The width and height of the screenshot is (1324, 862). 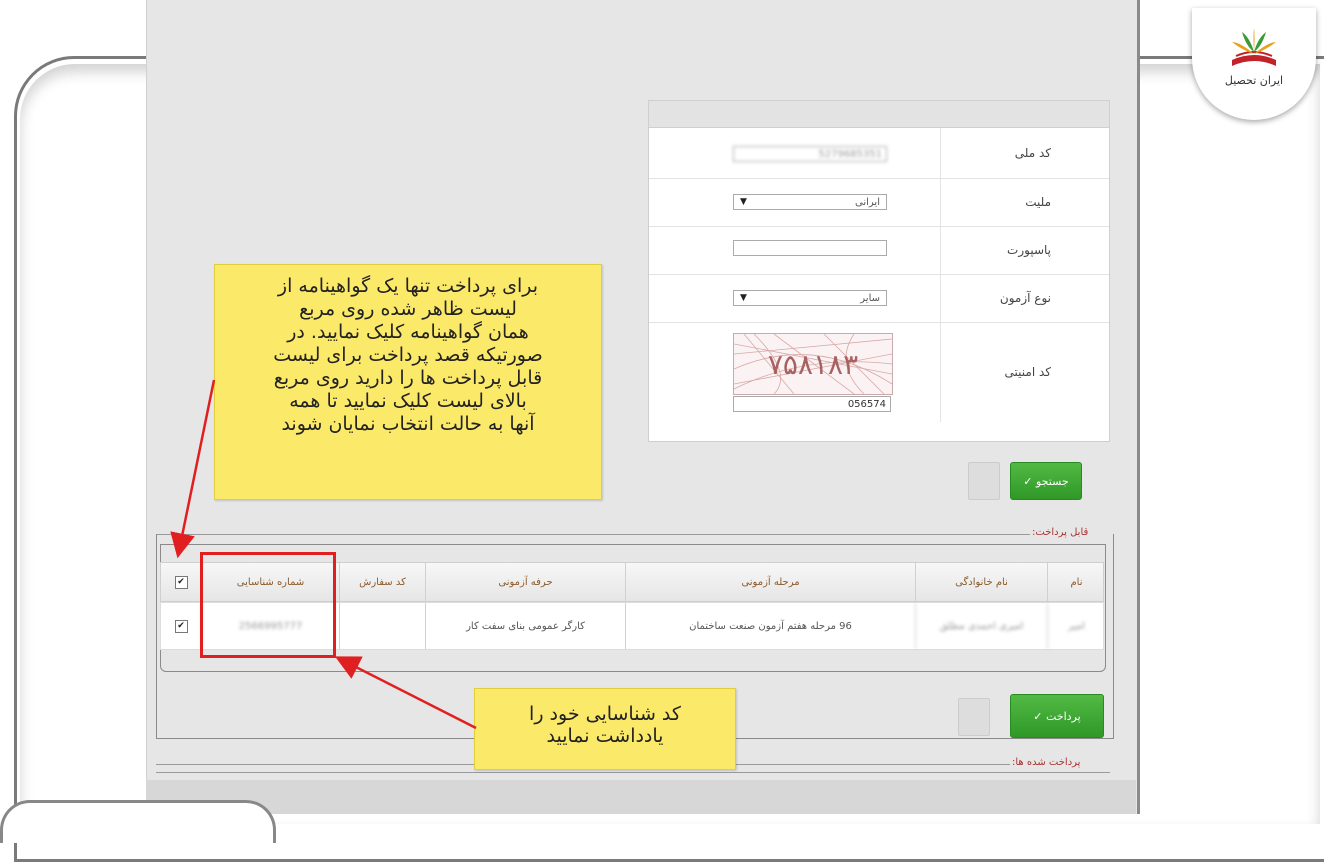 I want to click on arrow-to-id-icon, so click(x=405, y=693).